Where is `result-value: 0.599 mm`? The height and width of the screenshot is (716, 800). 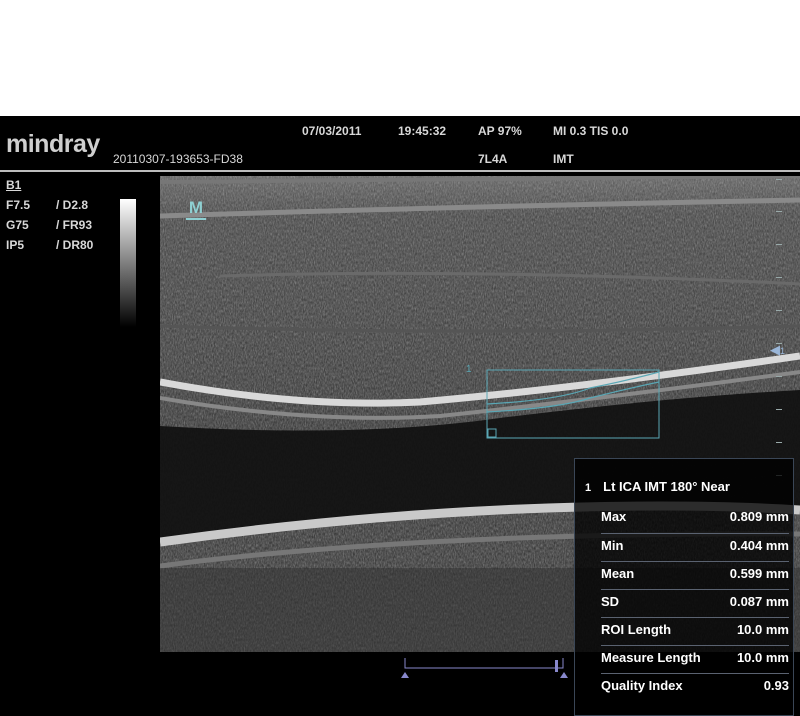 result-value: 0.599 mm is located at coordinates (759, 573).